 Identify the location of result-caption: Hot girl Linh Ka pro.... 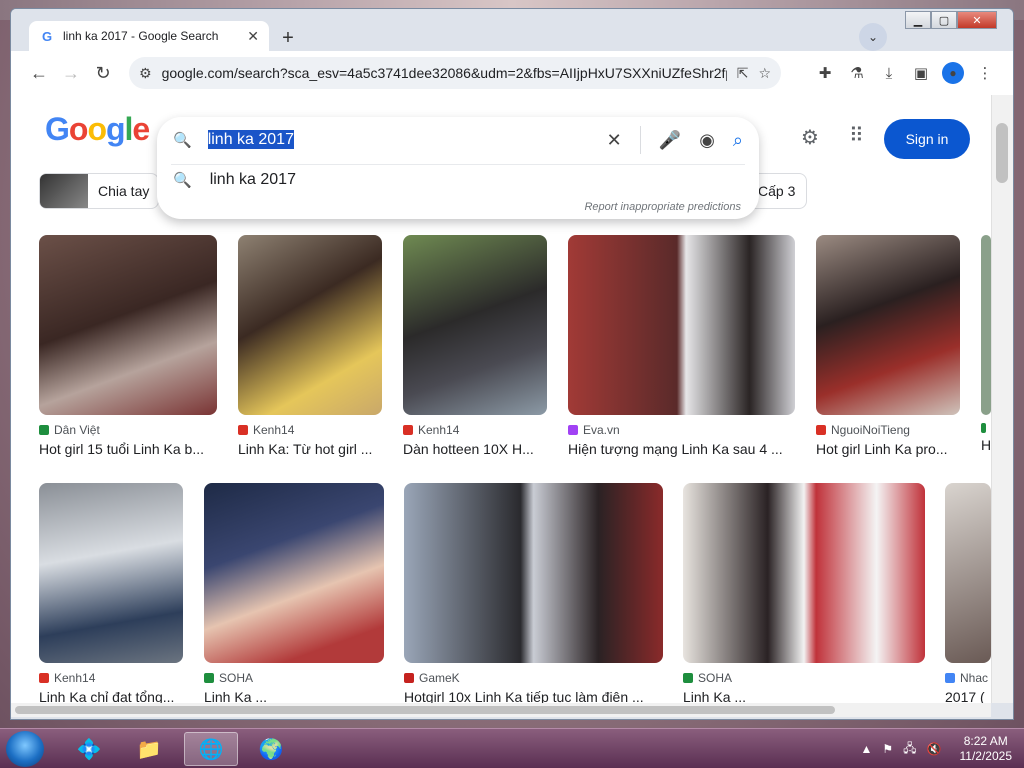
(888, 449).